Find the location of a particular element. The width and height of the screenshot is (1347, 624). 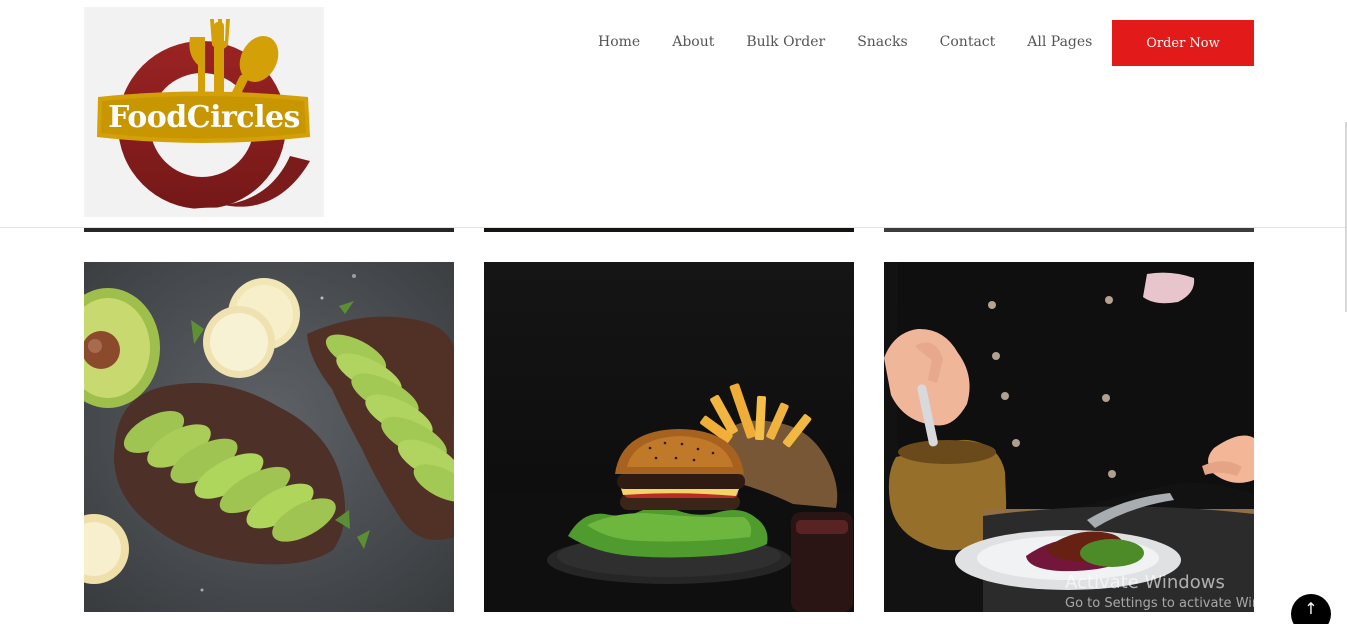

nav-item-about: About is located at coordinates (693, 42).